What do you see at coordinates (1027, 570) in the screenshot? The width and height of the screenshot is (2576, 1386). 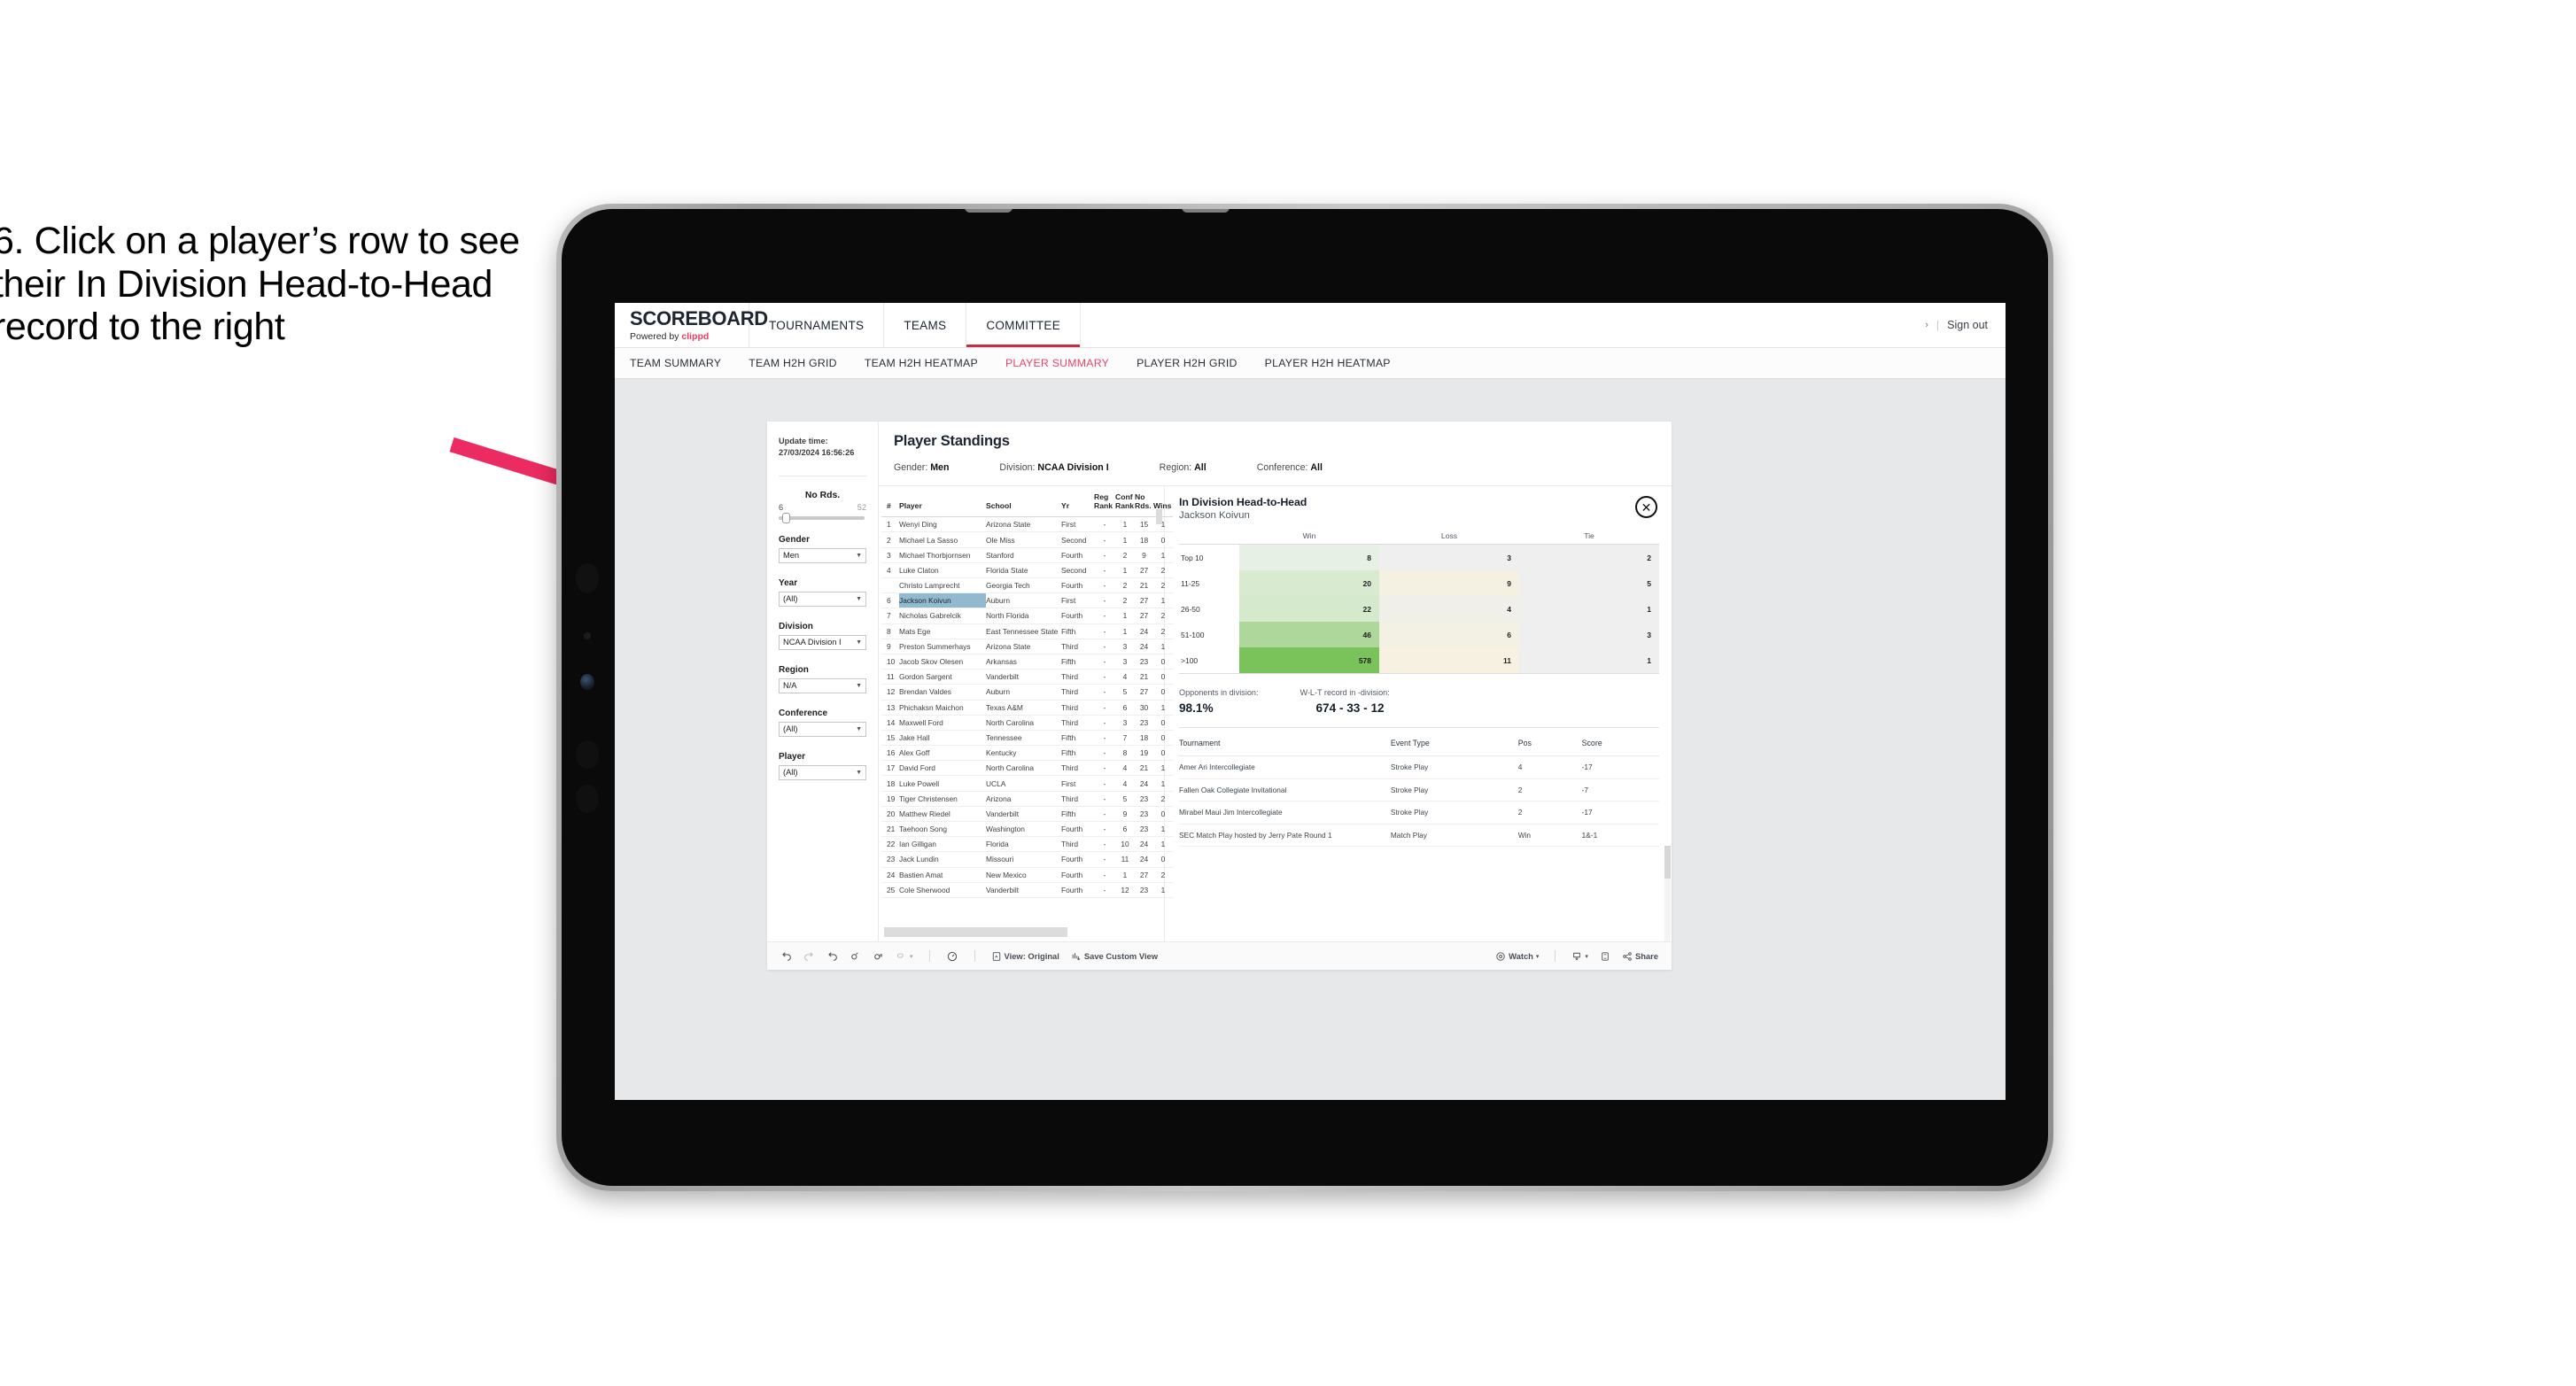 I see `table-row: 4 Luke Claton Florida State Second -1 27 2` at bounding box center [1027, 570].